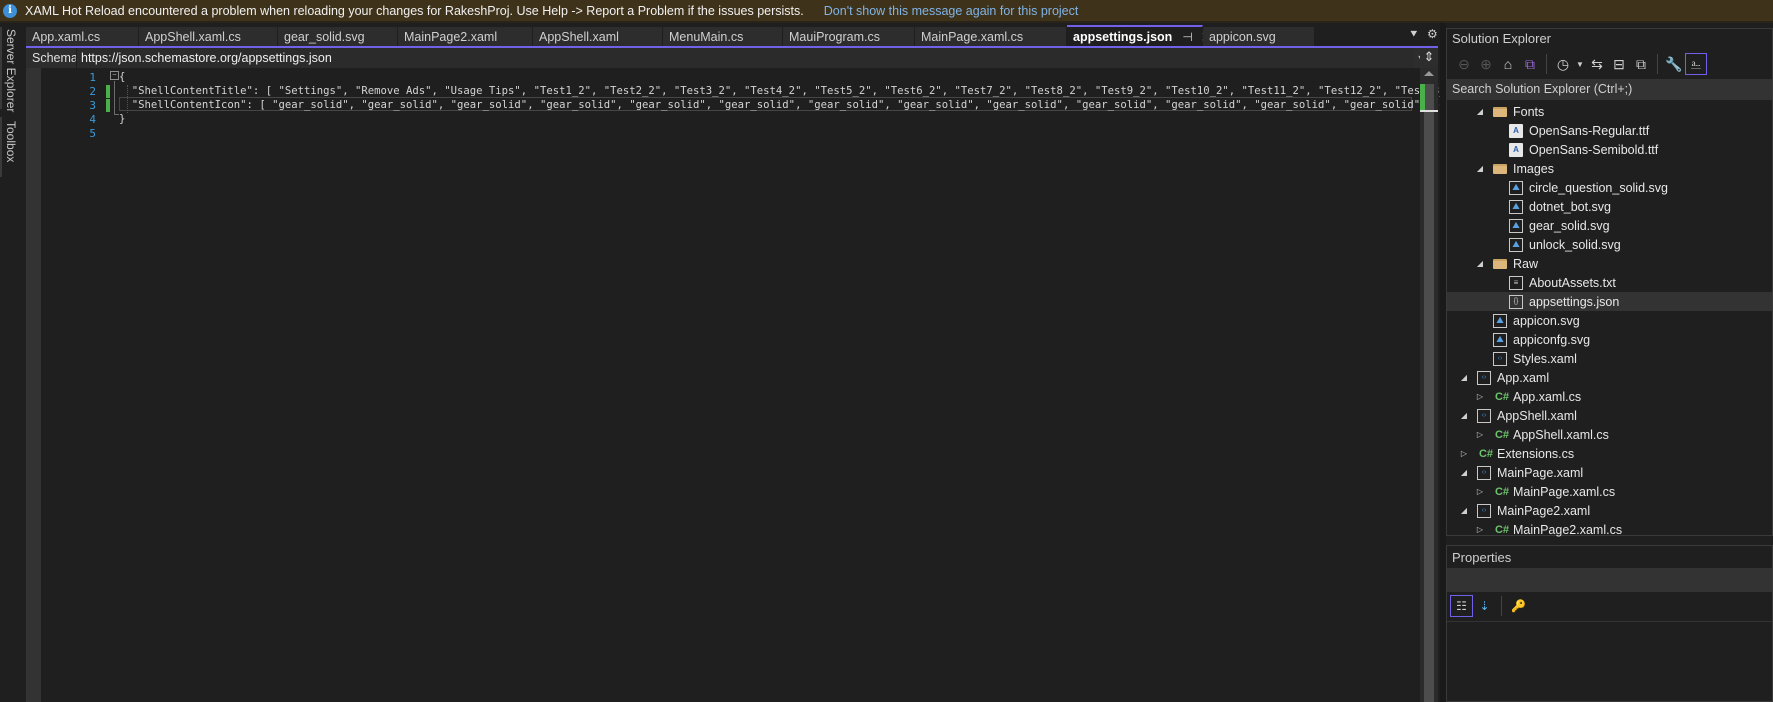 The width and height of the screenshot is (1773, 702). What do you see at coordinates (1508, 64) in the screenshot?
I see `home-icon: ⌂` at bounding box center [1508, 64].